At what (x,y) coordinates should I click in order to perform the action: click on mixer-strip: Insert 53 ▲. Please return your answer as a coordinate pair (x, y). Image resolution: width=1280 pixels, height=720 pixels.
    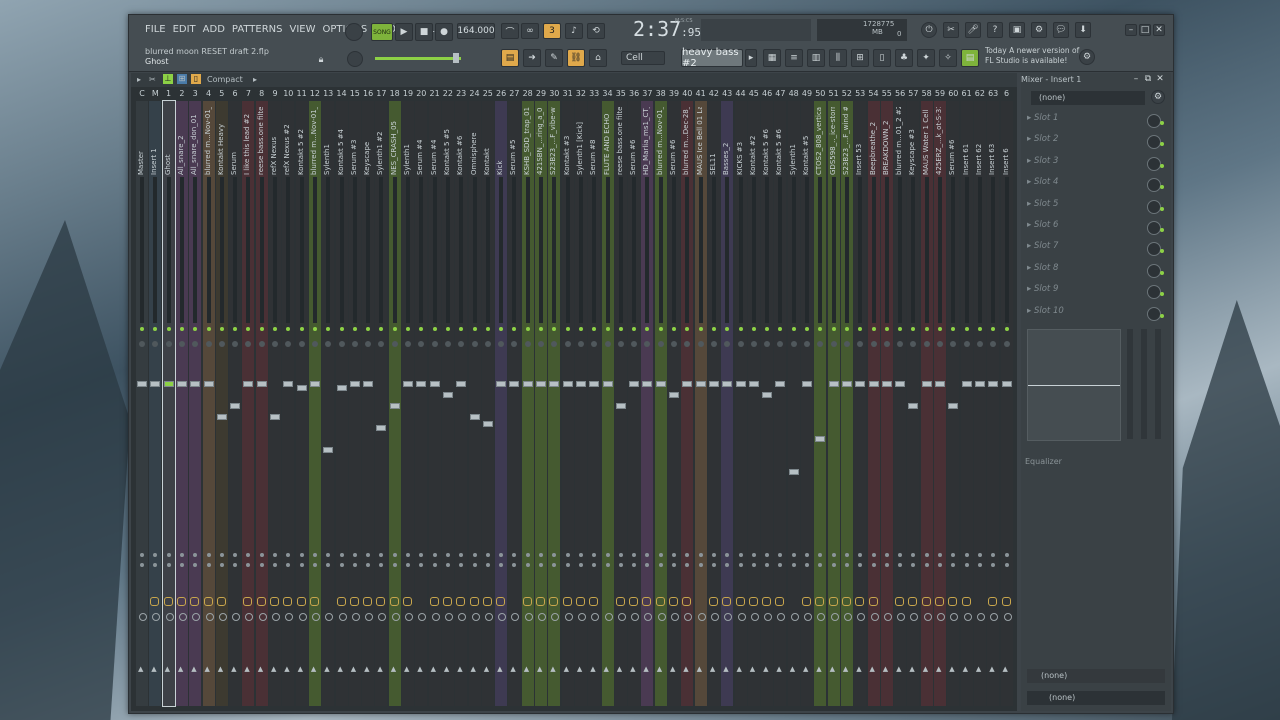
    Looking at the image, I should click on (860, 403).